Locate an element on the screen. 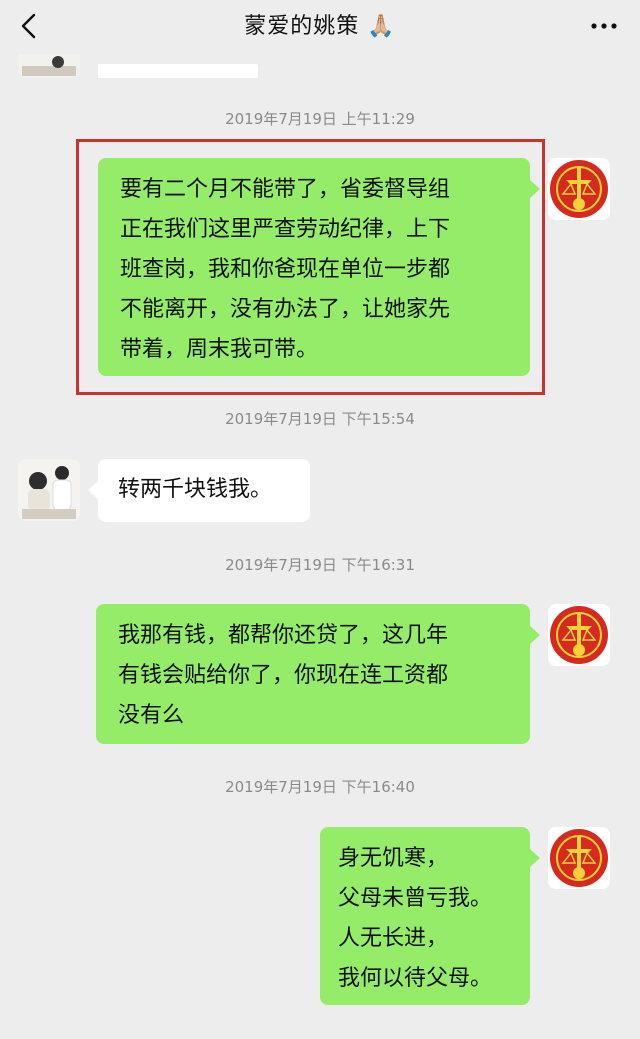  message-timestamp: 2019年7月19日 下午16:40 is located at coordinates (320, 787).